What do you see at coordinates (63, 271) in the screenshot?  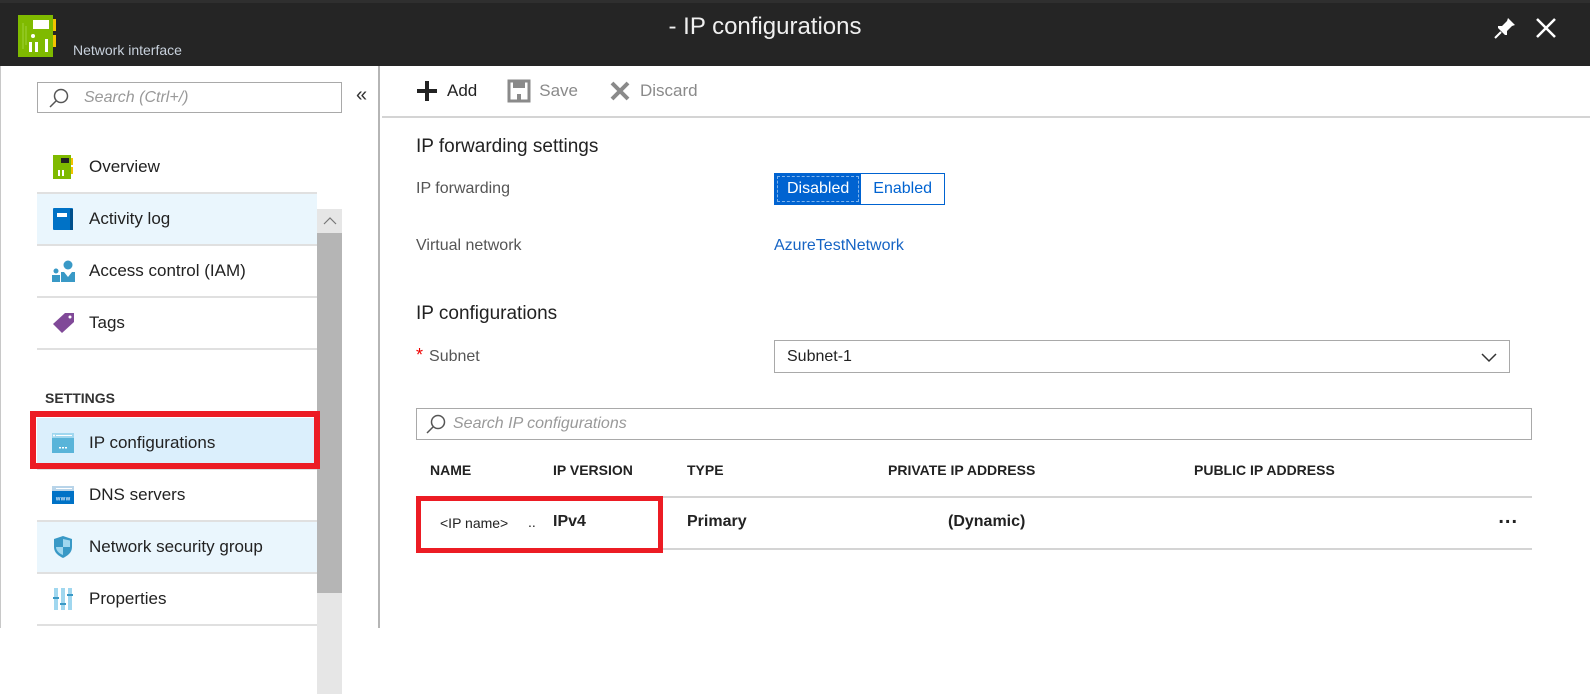 I see `iam-icon` at bounding box center [63, 271].